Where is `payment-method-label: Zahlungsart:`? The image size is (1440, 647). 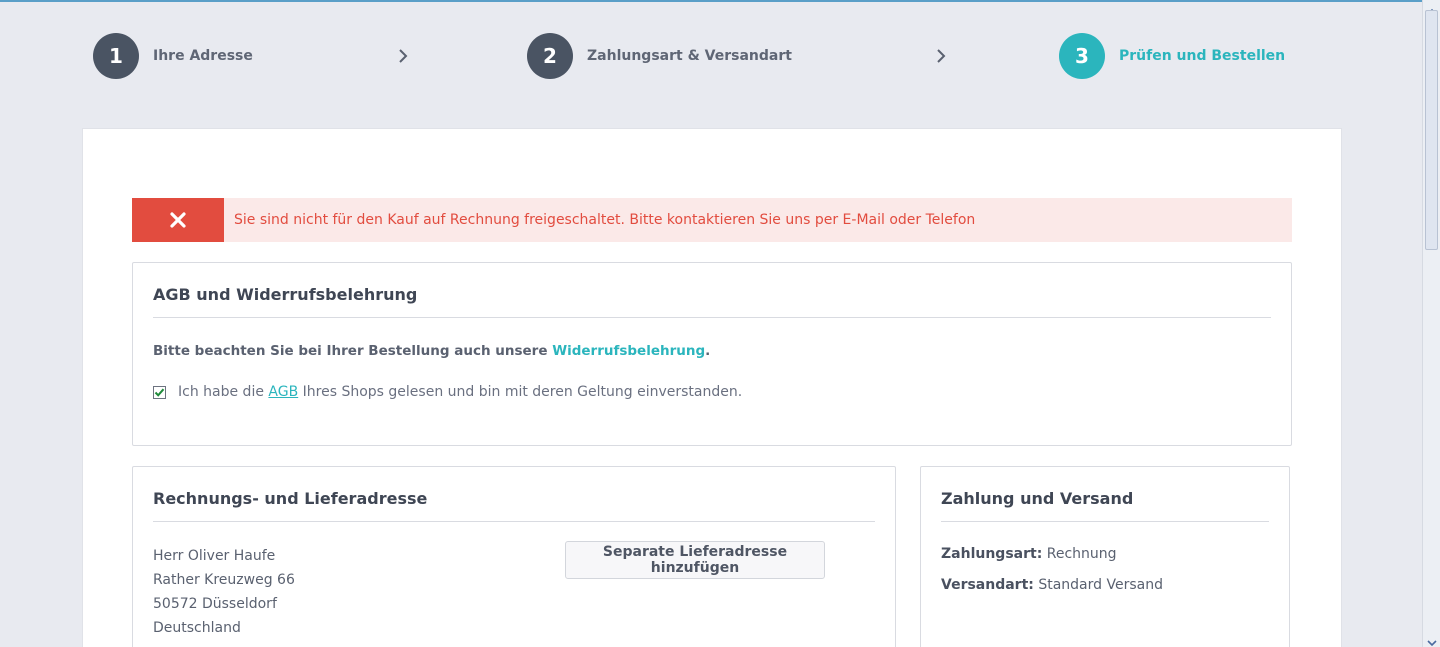 payment-method-label: Zahlungsart: is located at coordinates (992, 554).